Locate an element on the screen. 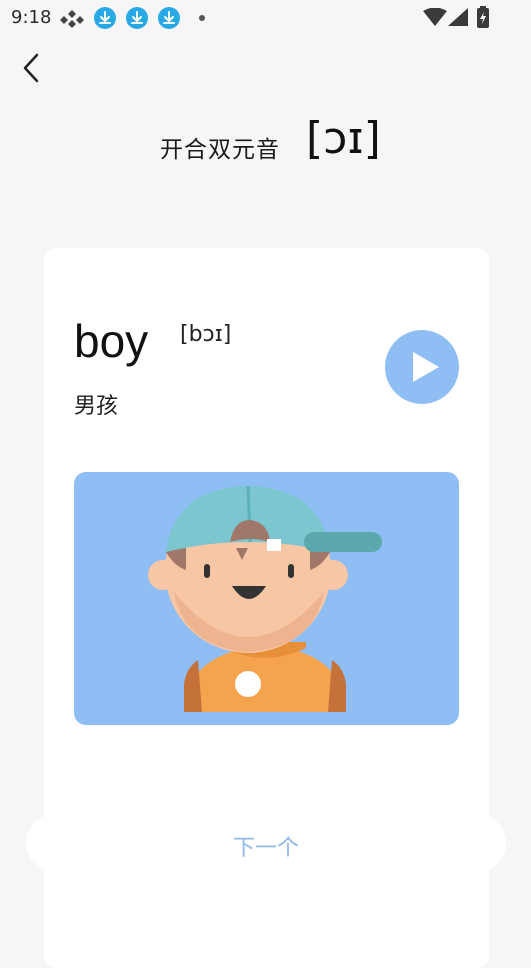  back-button is located at coordinates (33, 68).